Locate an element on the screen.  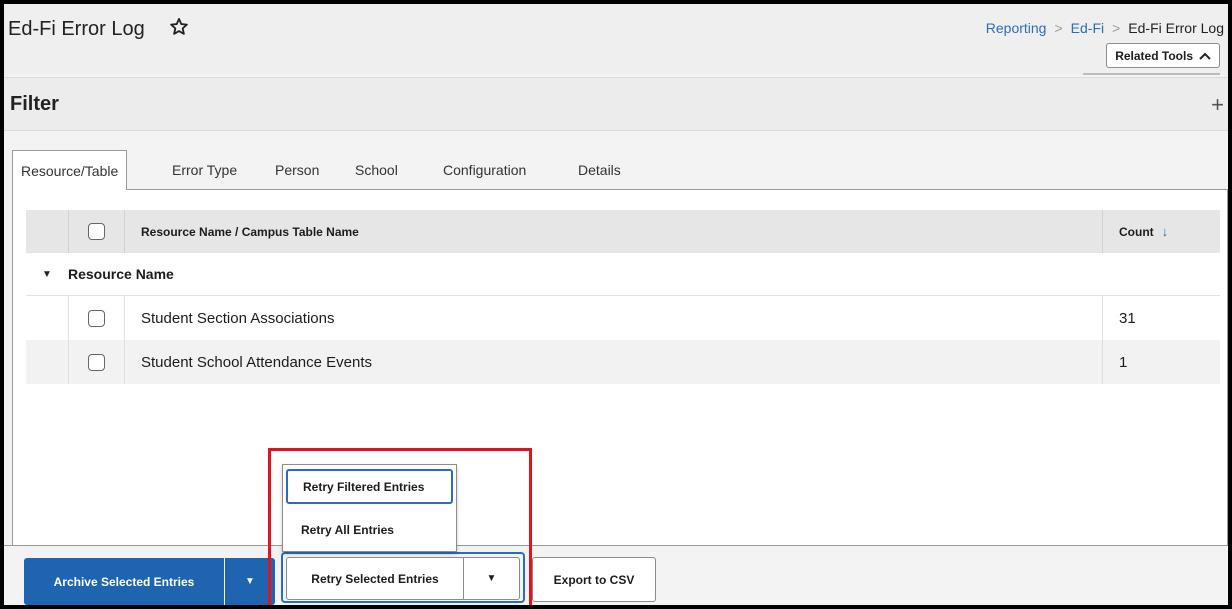
archive-menu-toggle: ▼ is located at coordinates (250, 581).